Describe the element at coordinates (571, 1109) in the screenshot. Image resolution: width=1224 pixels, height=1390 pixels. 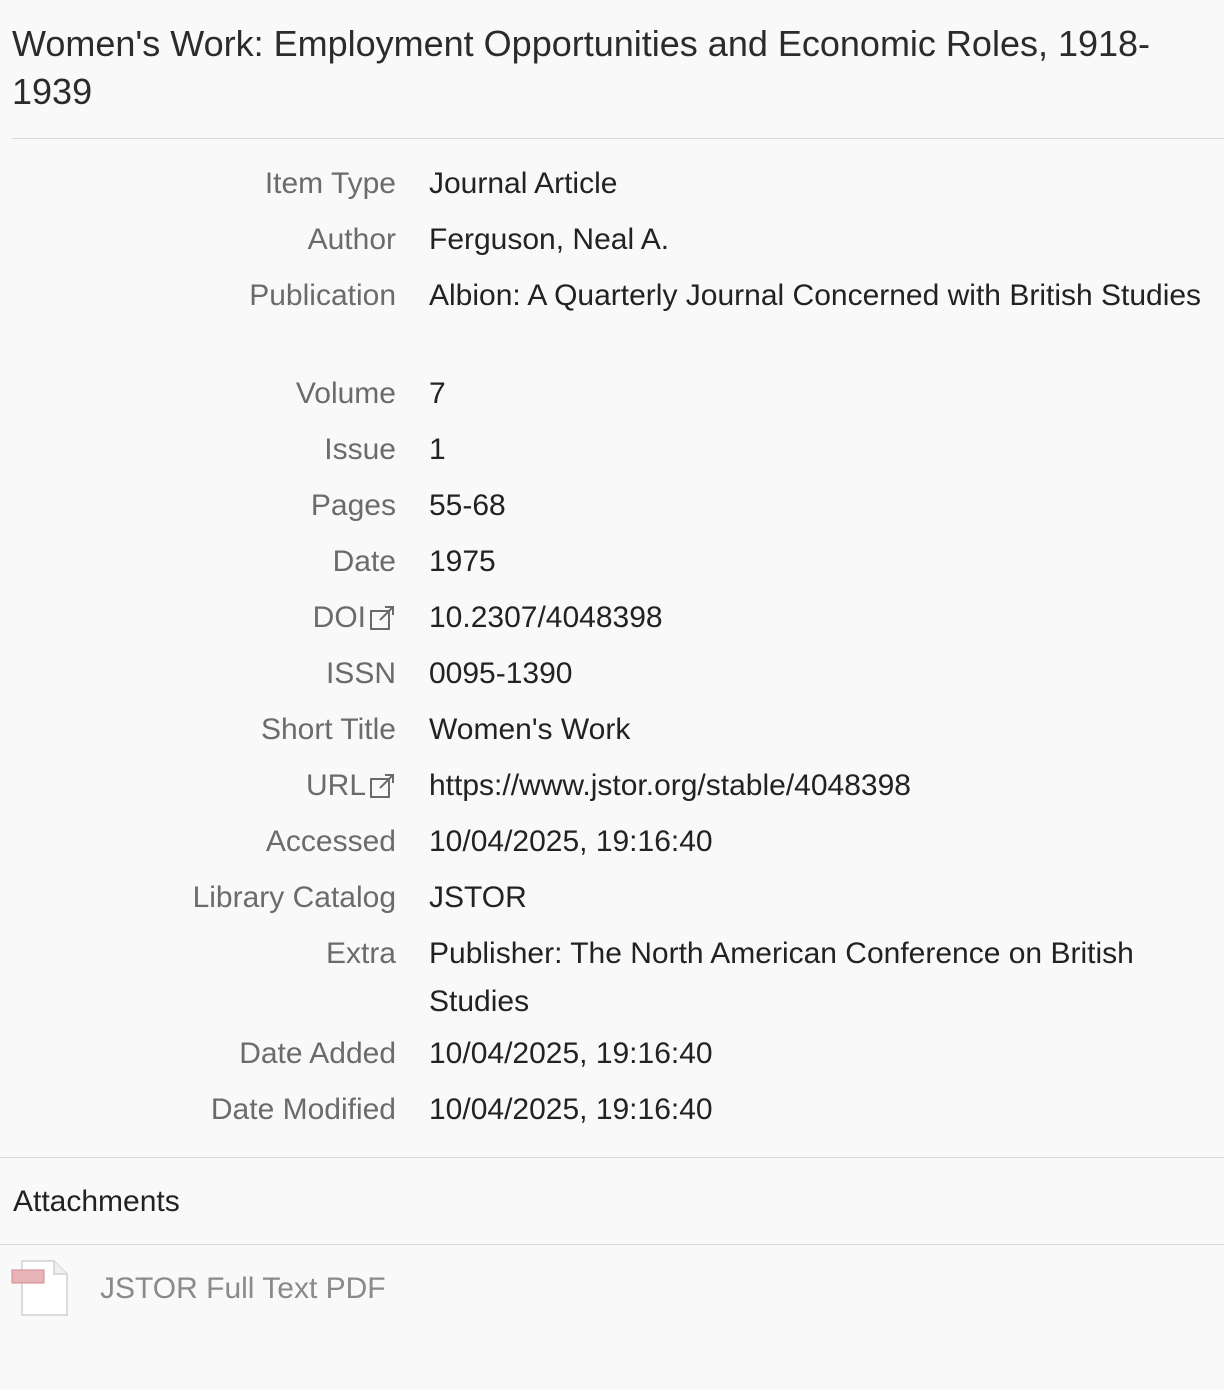
I see `field-value-date-modified: 10/04/2025, 19:16:40` at that location.